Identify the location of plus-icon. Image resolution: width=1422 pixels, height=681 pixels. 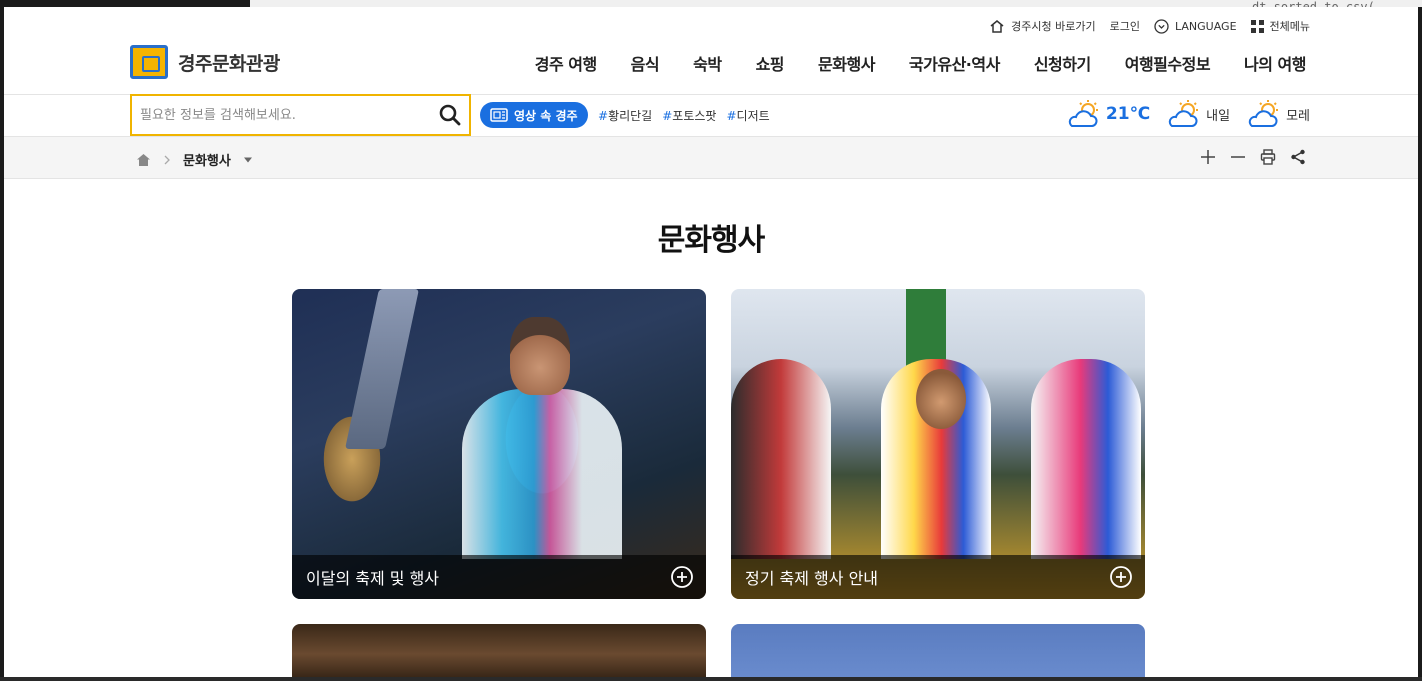
(1208, 157).